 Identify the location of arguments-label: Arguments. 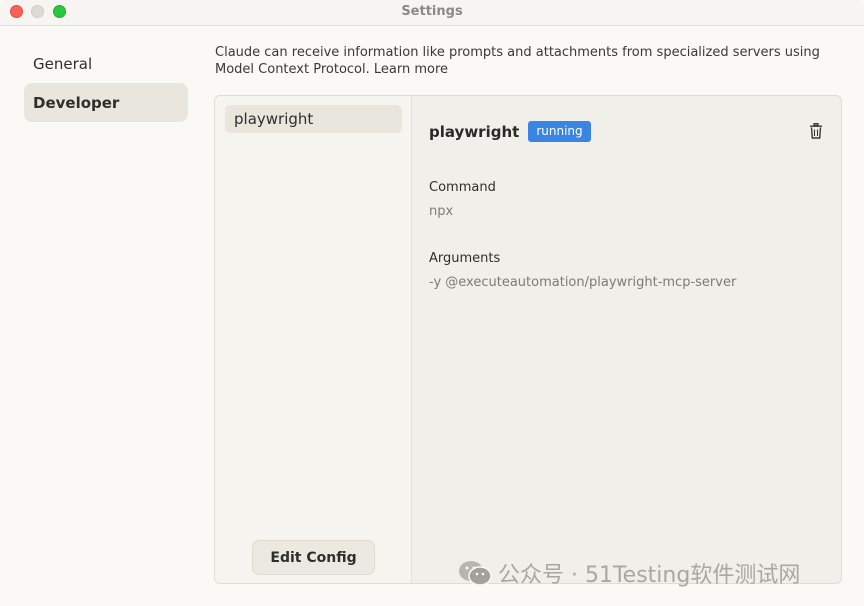
(465, 258).